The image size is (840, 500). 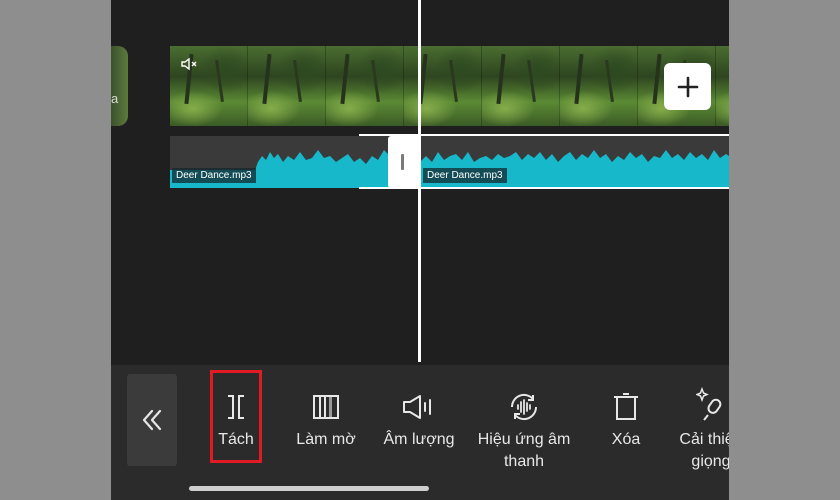 I want to click on plus-icon, so click(x=687, y=86).